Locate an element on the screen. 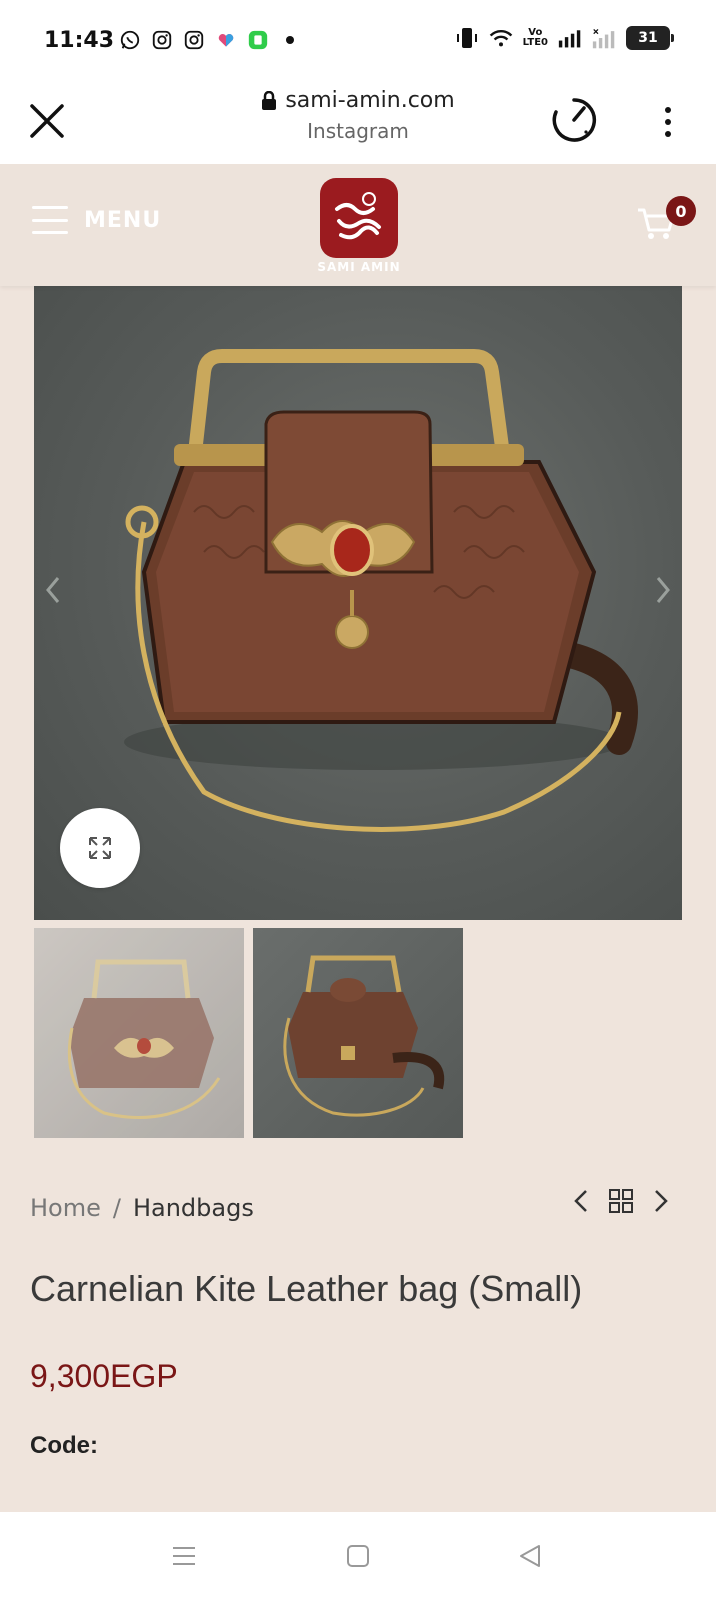 The width and height of the screenshot is (716, 1600). back-triangle-icon is located at coordinates (530, 1556).